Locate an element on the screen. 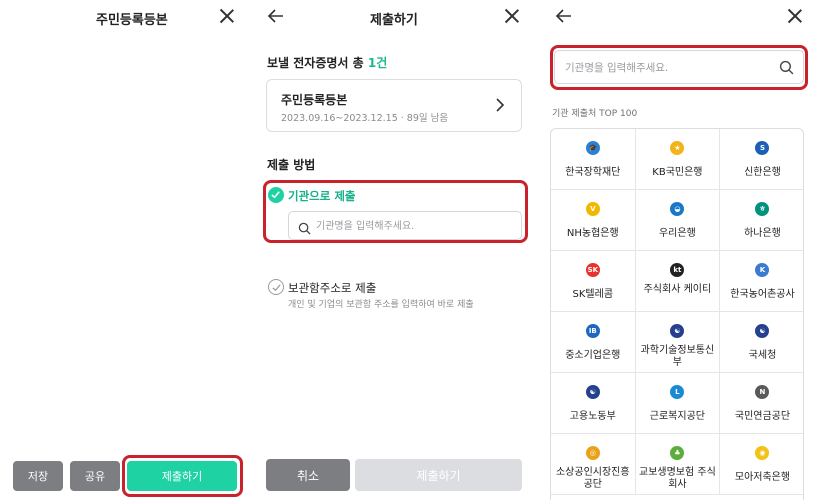 This screenshot has height=500, width=820. box-option-description: 개인 및 기업의 보관함 주소를 입력하여 바로 제출 is located at coordinates (381, 305).